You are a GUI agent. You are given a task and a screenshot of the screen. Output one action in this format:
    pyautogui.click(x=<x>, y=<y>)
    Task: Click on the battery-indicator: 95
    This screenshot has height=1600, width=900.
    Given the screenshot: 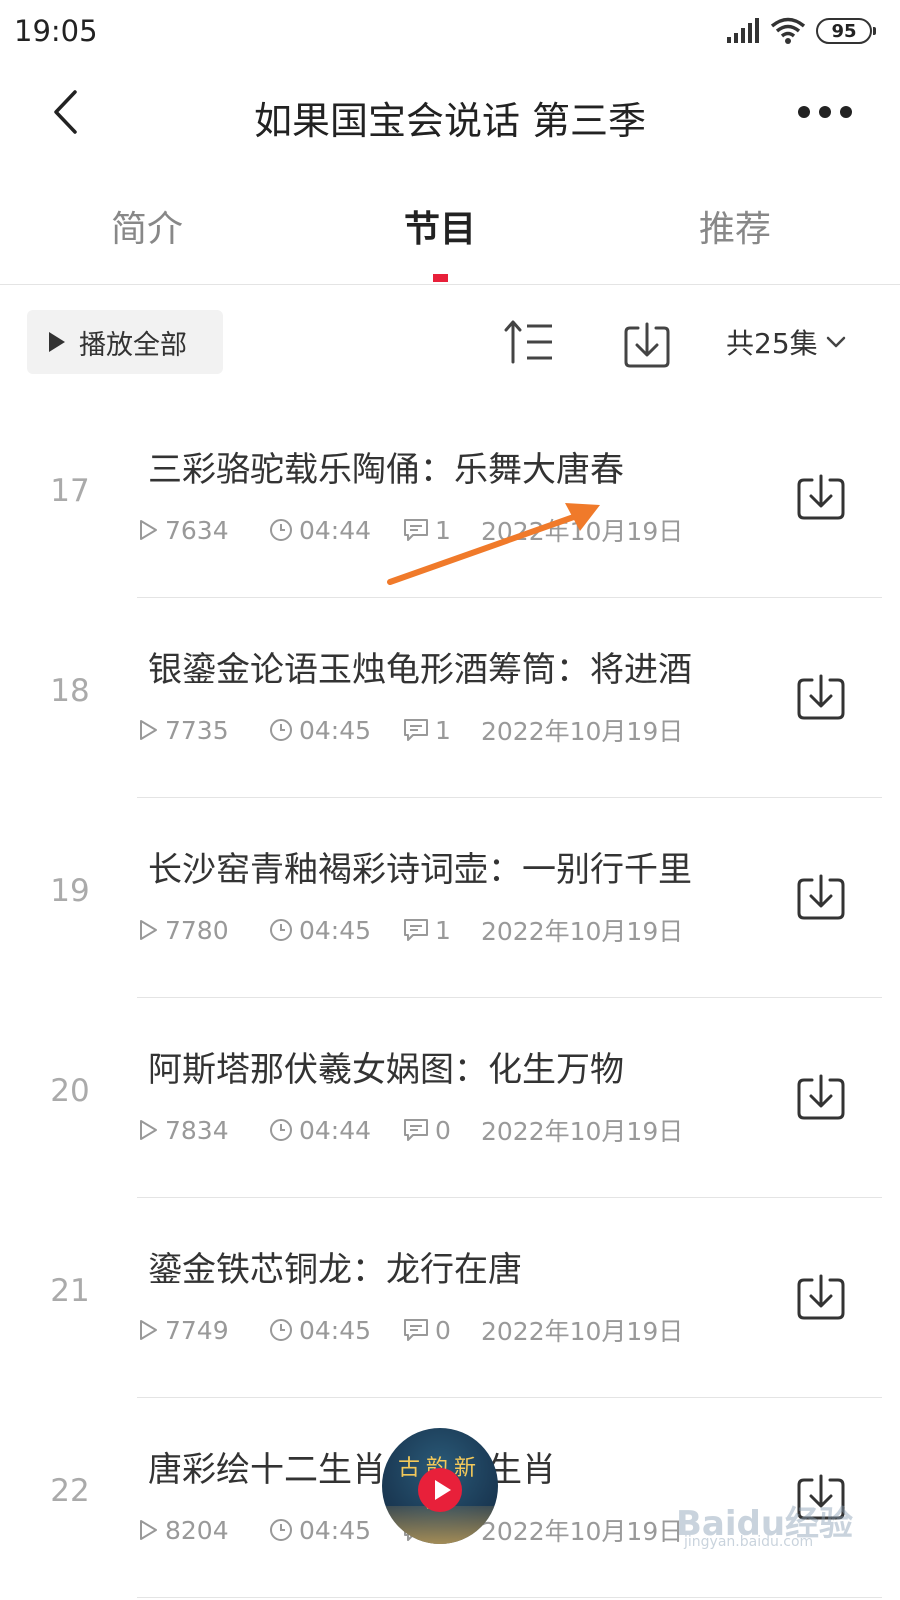 What is the action you would take?
    pyautogui.click(x=846, y=31)
    